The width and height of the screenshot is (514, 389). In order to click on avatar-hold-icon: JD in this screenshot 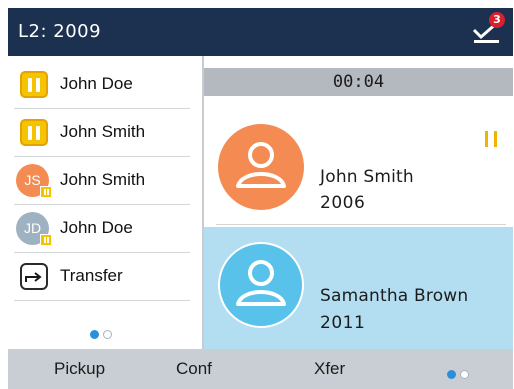, I will do `click(34, 229)`.